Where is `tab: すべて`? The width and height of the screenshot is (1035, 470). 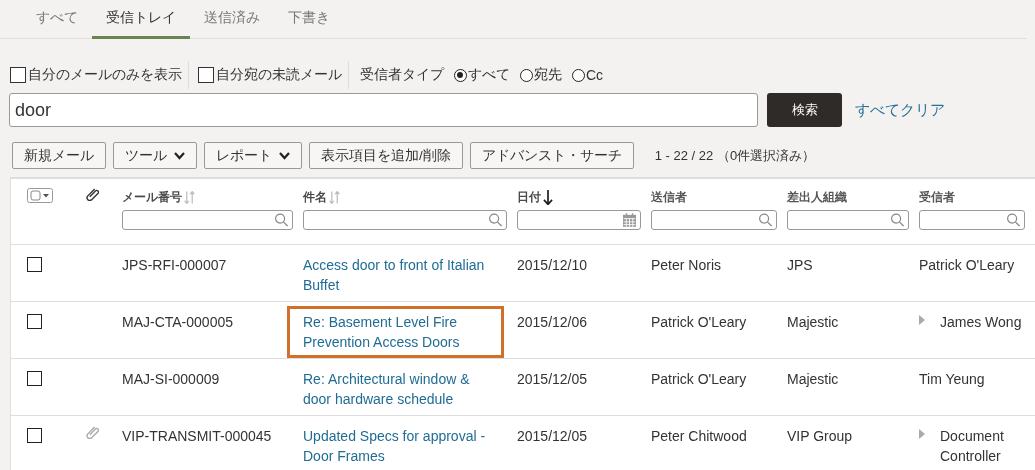 tab: すべて is located at coordinates (57, 19).